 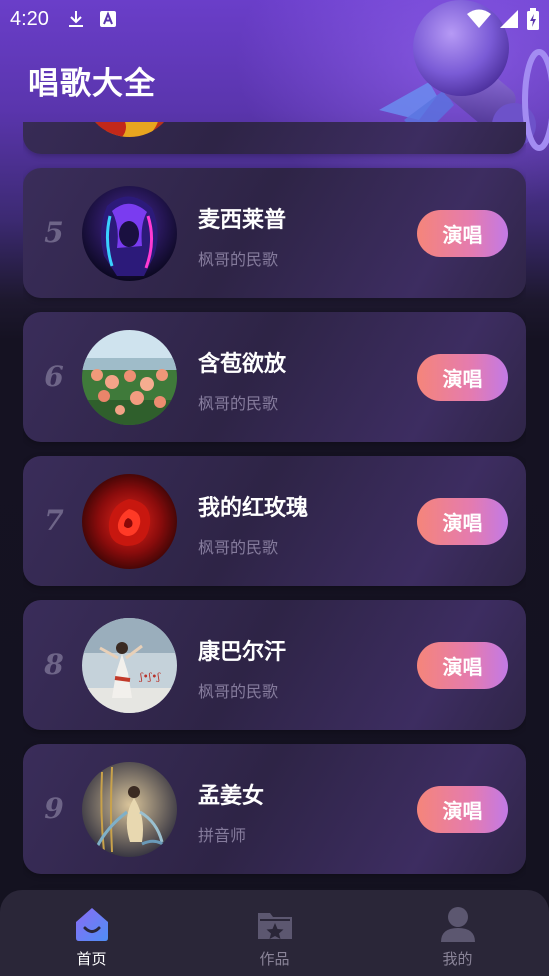 I want to click on profile-icon, so click(x=457, y=924).